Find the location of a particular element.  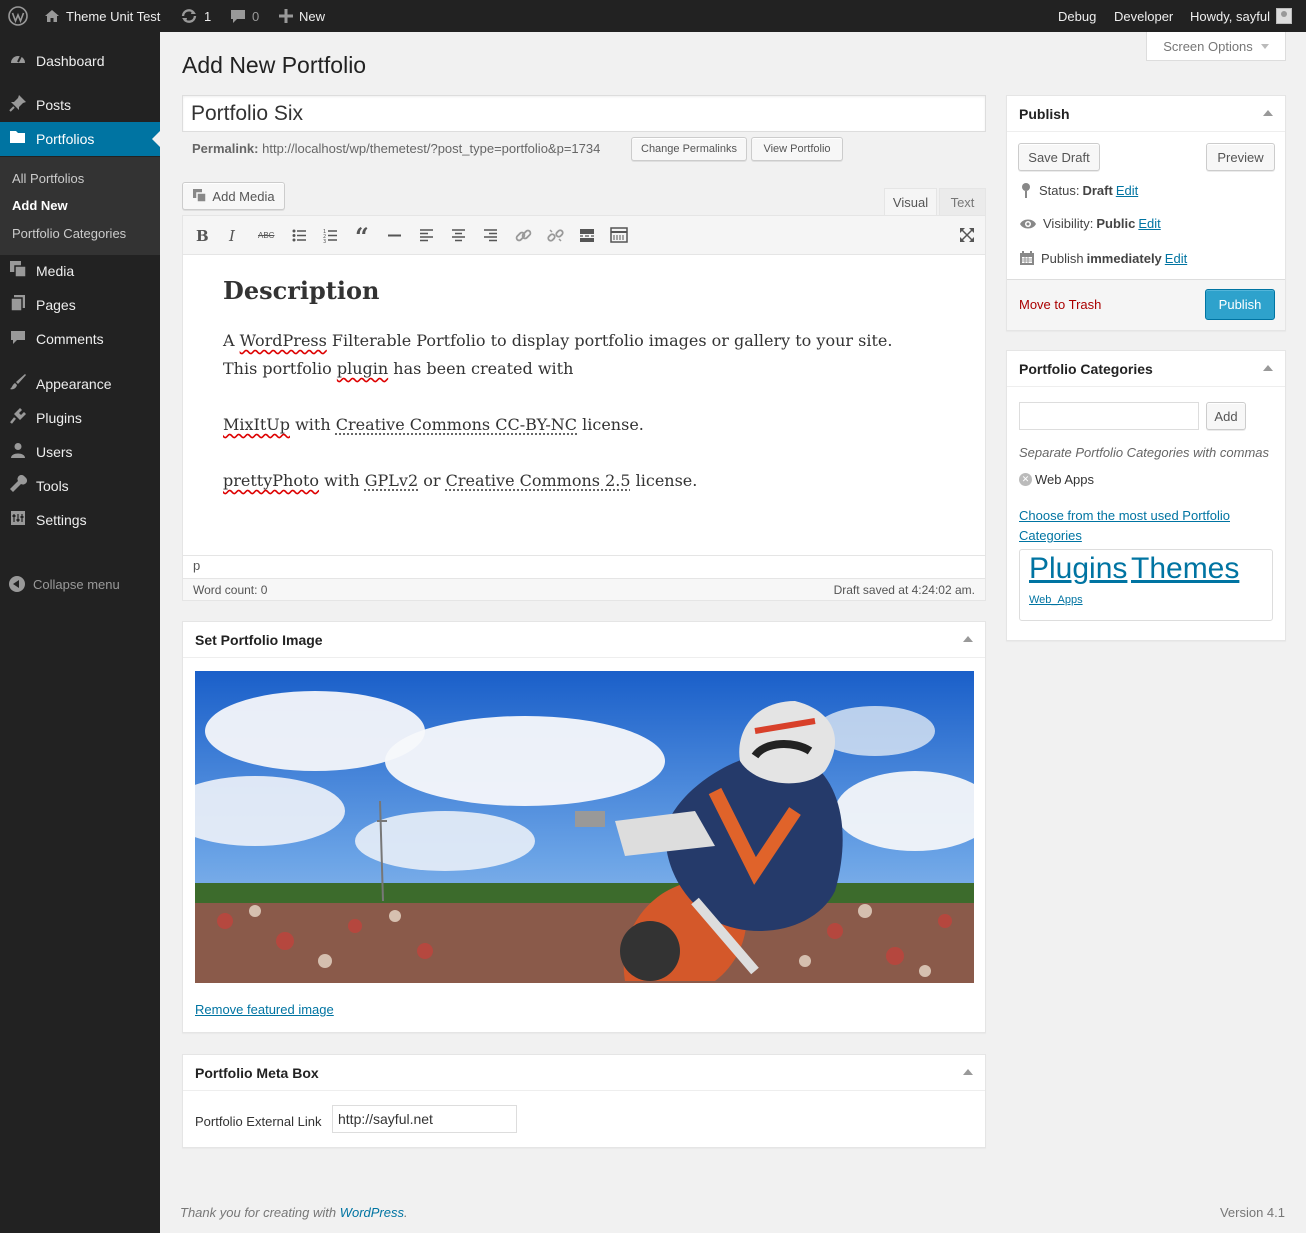

editor-status-bar: Word count: 0 Draft saved at 4:24:02 am. is located at coordinates (584, 589).